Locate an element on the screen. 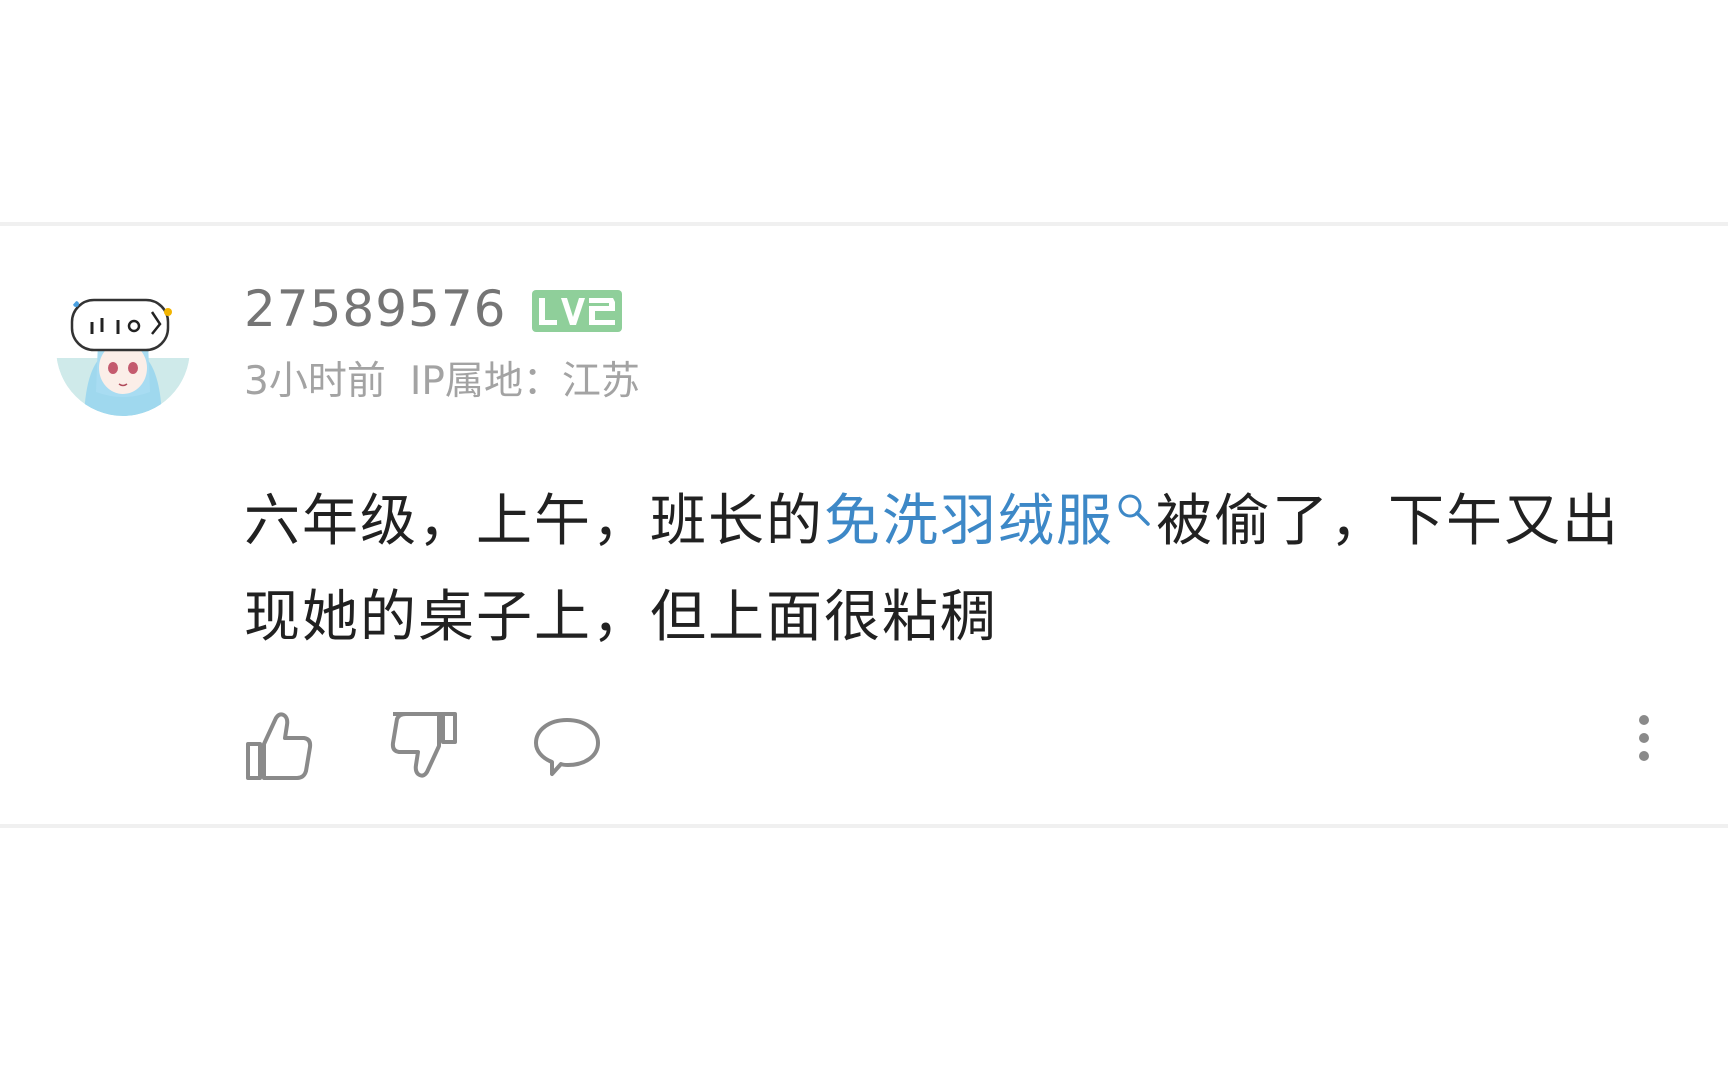 The height and width of the screenshot is (1080, 1728). dislike-button is located at coordinates (424, 746).